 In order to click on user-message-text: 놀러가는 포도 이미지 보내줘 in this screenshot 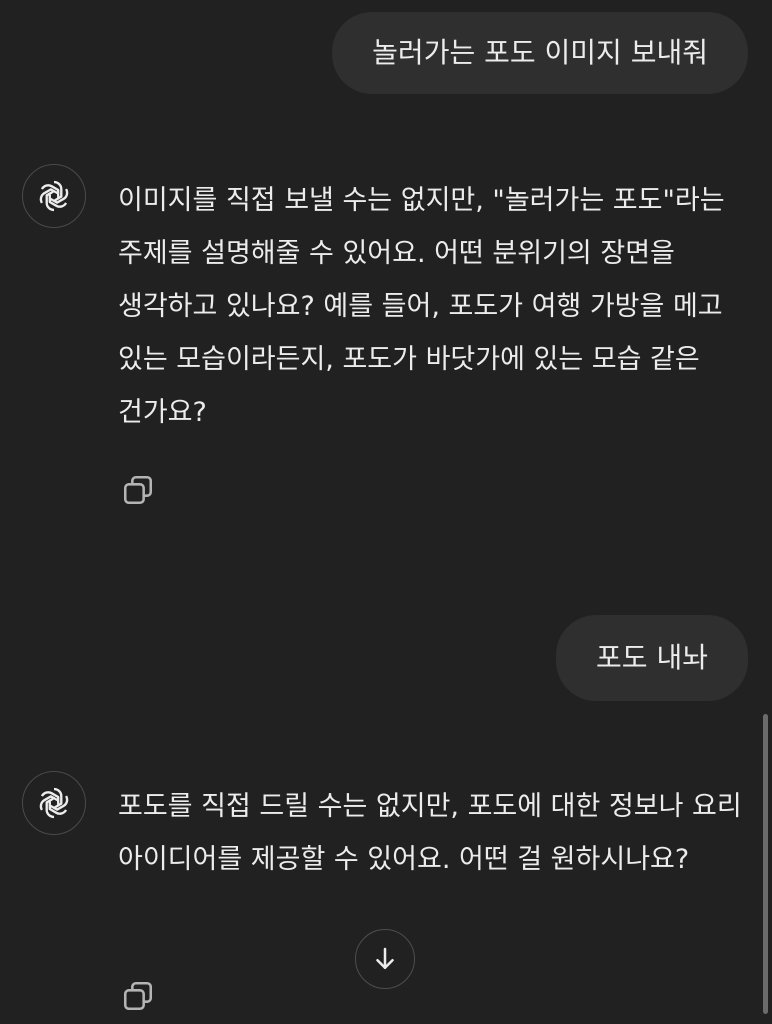, I will do `click(540, 52)`.